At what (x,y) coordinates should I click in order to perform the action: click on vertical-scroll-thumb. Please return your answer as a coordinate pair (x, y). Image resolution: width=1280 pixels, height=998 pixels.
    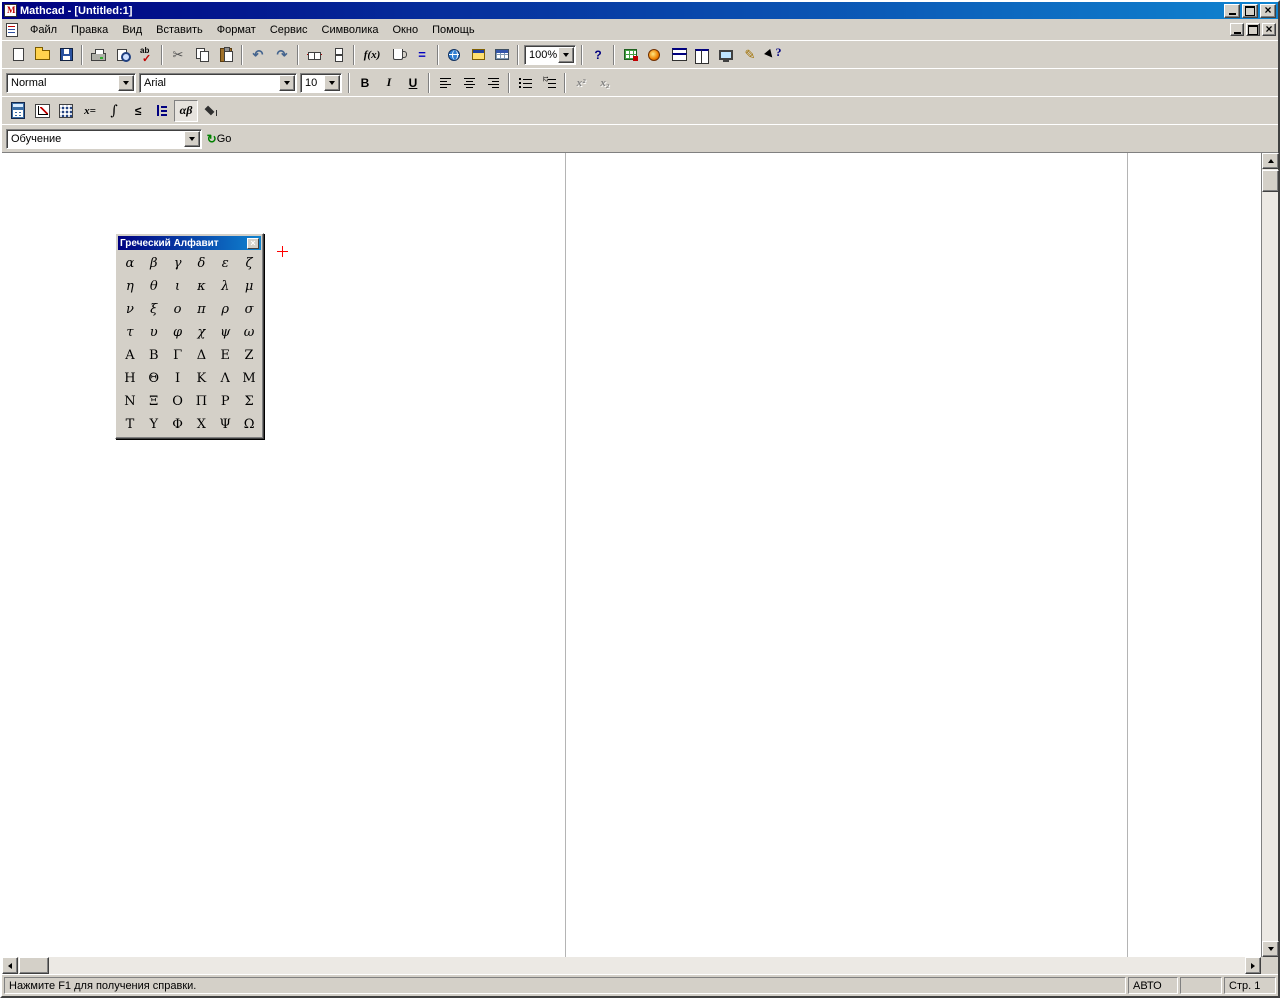
    Looking at the image, I should click on (1270, 181).